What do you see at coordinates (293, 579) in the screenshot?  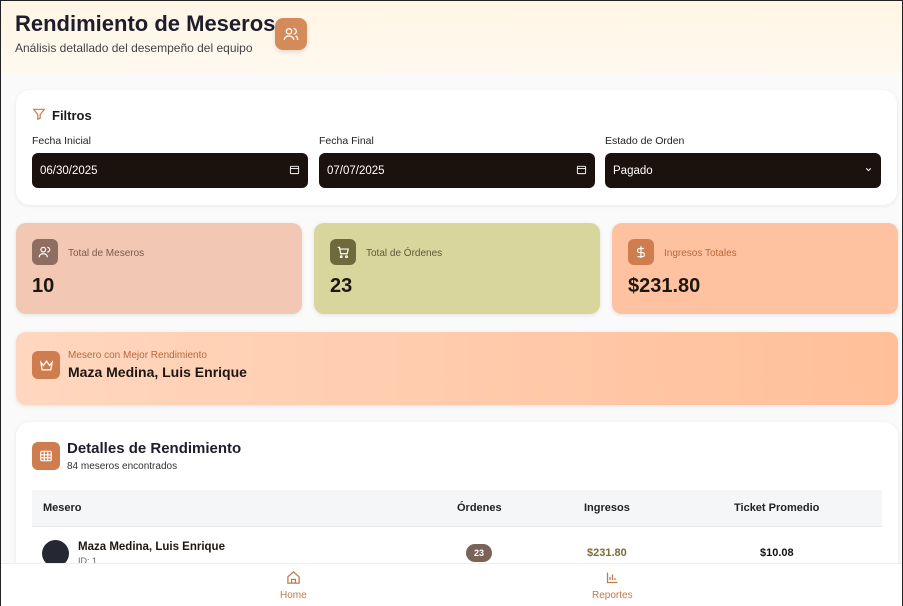 I see `home-icon` at bounding box center [293, 579].